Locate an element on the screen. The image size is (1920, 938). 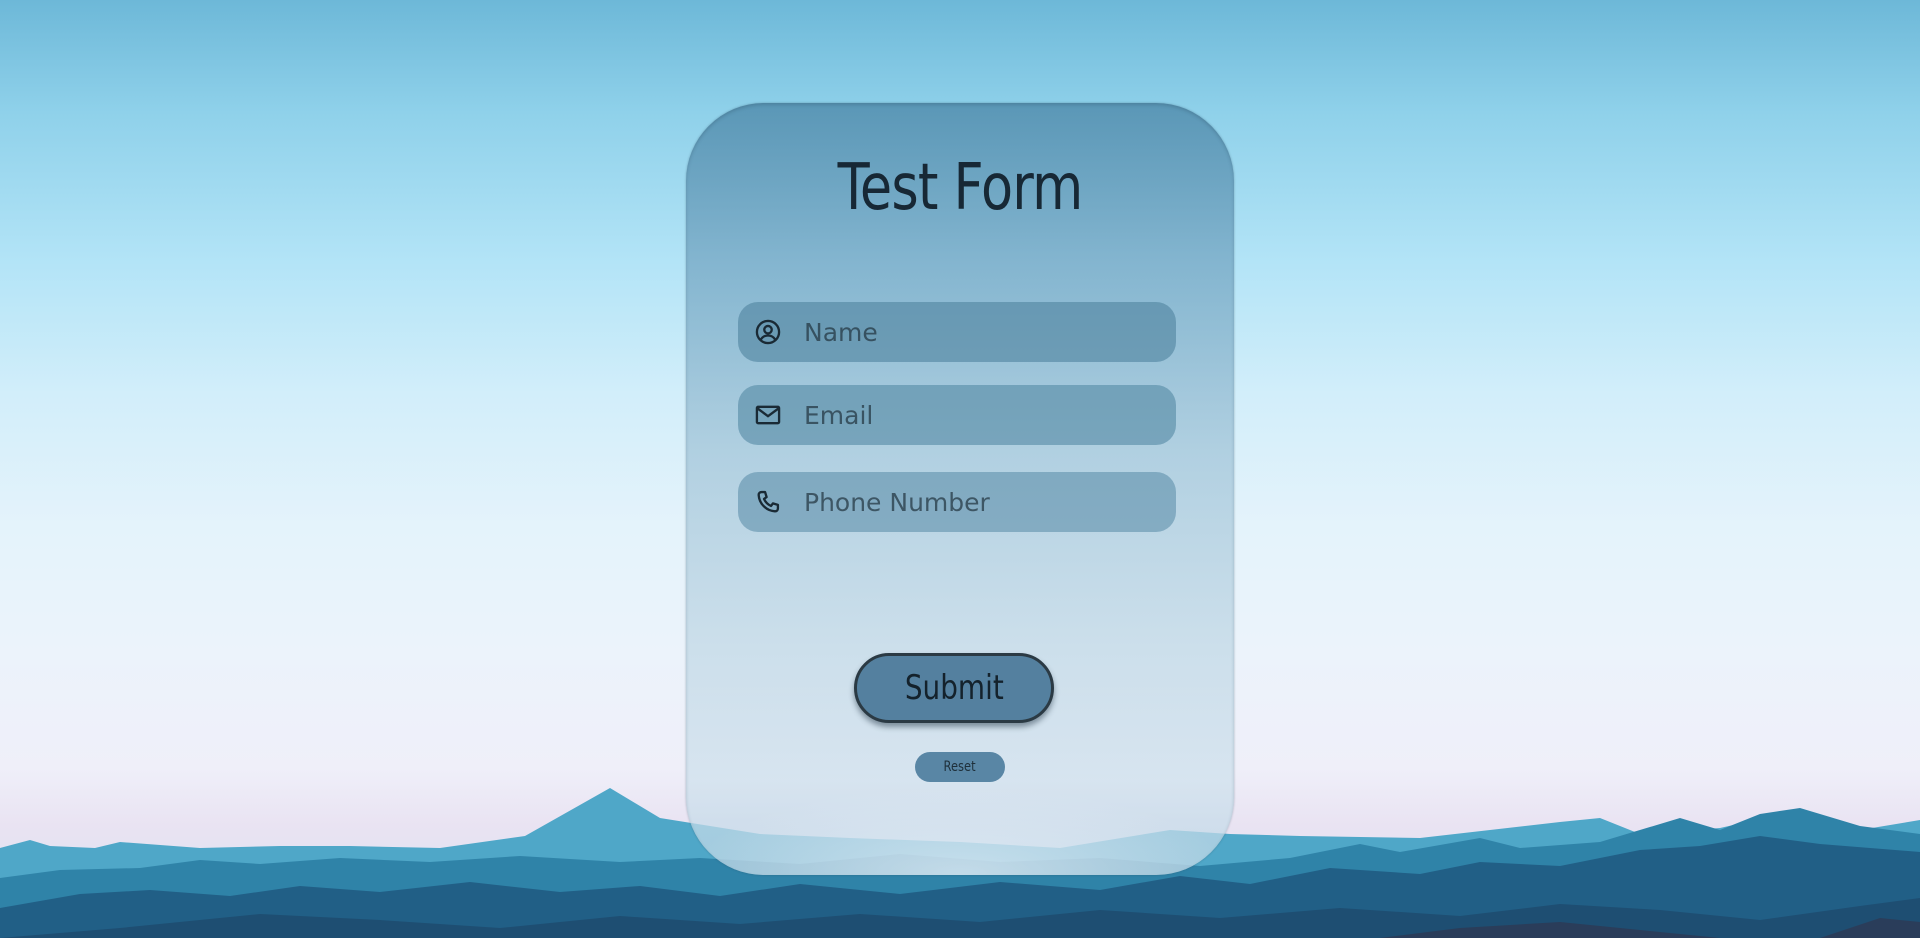
name-field is located at coordinates (957, 332).